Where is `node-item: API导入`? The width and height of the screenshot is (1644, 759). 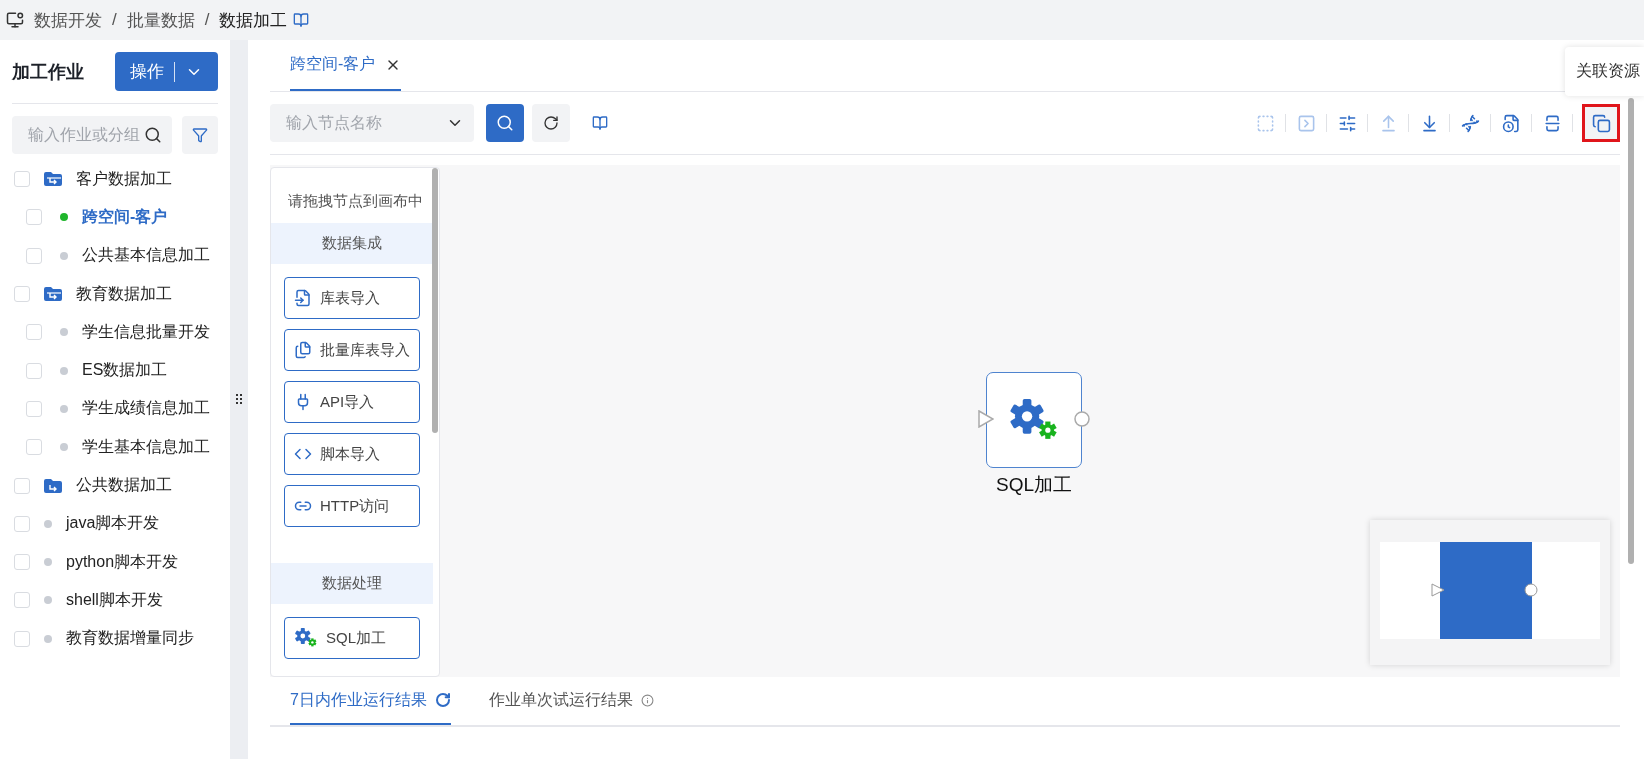 node-item: API导入 is located at coordinates (352, 402).